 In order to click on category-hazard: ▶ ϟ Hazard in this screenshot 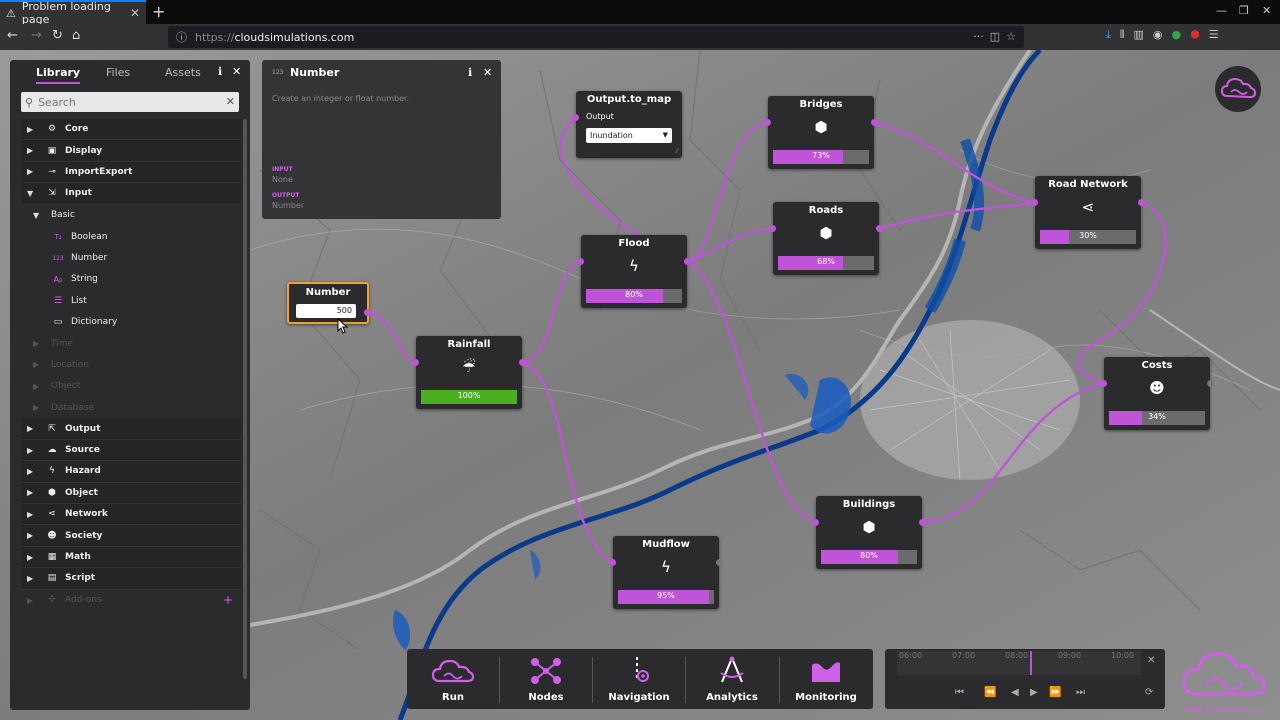, I will do `click(131, 472)`.